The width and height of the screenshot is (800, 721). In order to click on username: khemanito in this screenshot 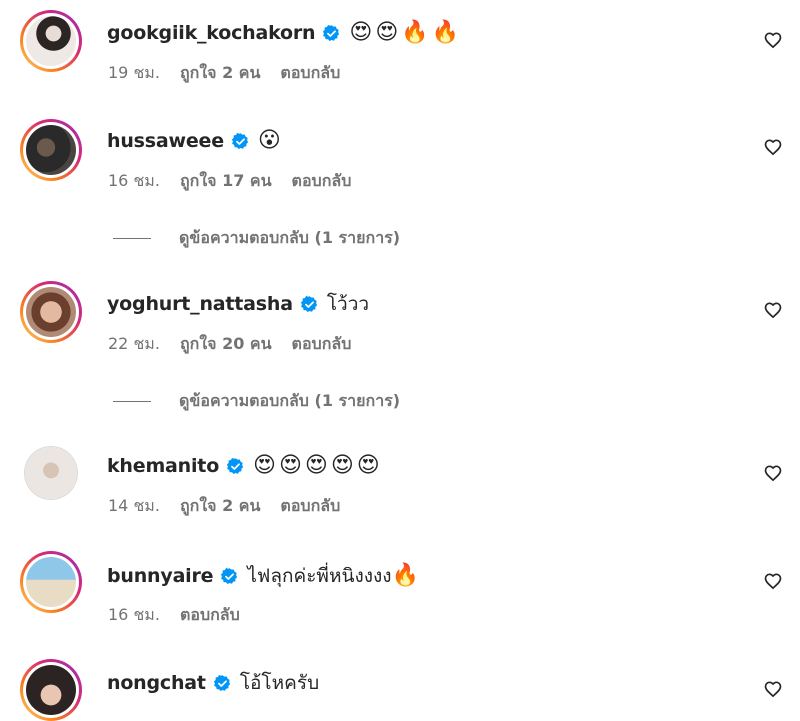, I will do `click(163, 466)`.